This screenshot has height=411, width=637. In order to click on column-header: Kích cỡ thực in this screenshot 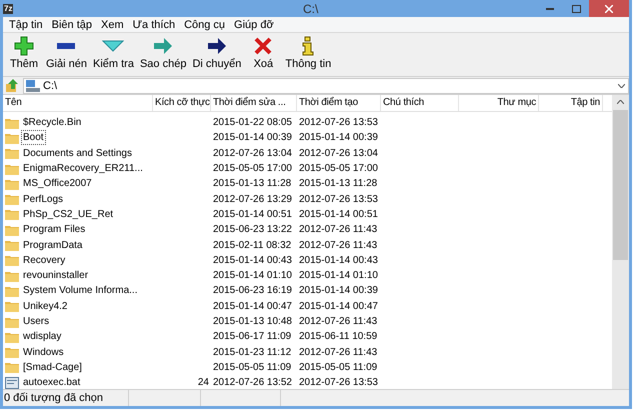, I will do `click(182, 103)`.